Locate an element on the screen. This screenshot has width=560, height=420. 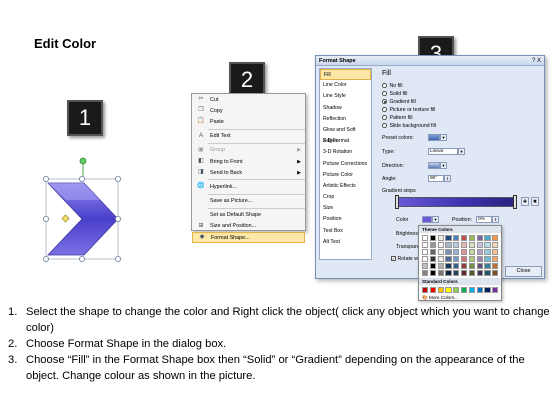
sidebar-item-reflection: Reflection is located at coordinates (345, 119).